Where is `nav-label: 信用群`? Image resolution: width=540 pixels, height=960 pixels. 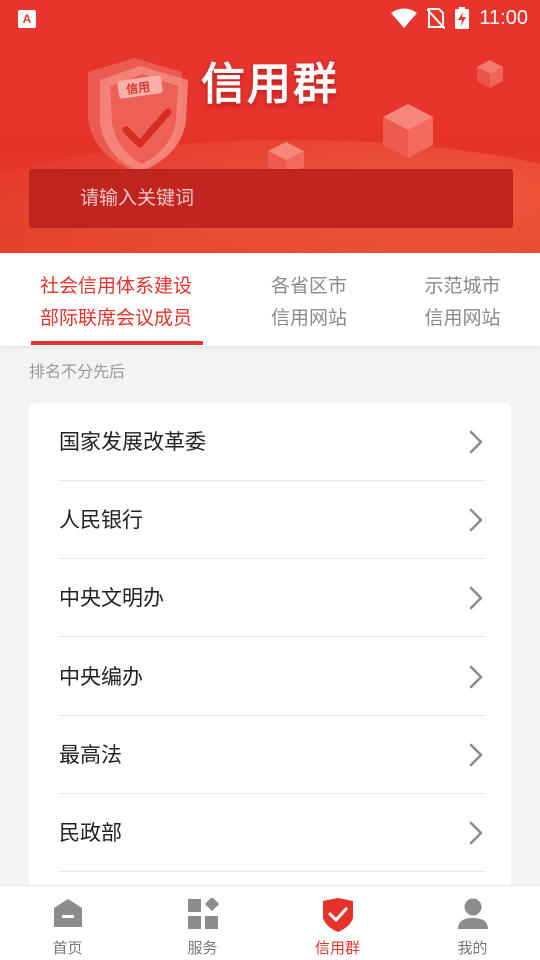
nav-label: 信用群 is located at coordinates (337, 948).